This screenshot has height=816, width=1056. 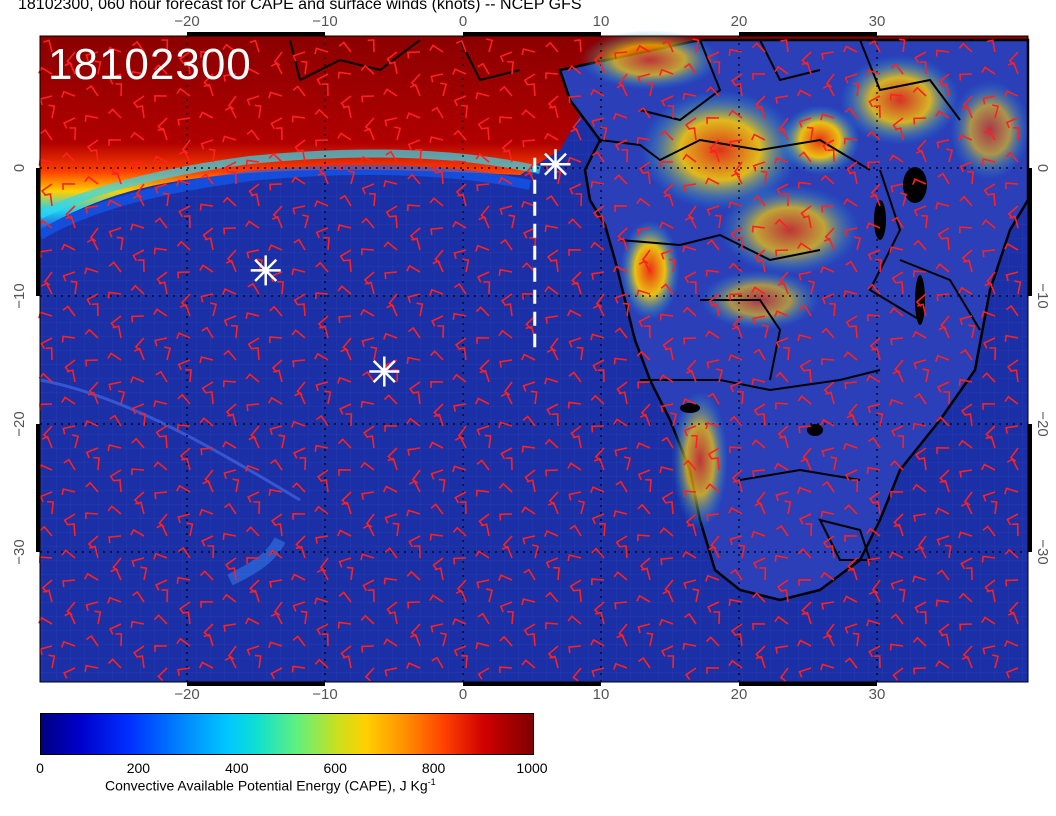 What do you see at coordinates (532, 768) in the screenshot?
I see `colorbar-tick-label: 1000` at bounding box center [532, 768].